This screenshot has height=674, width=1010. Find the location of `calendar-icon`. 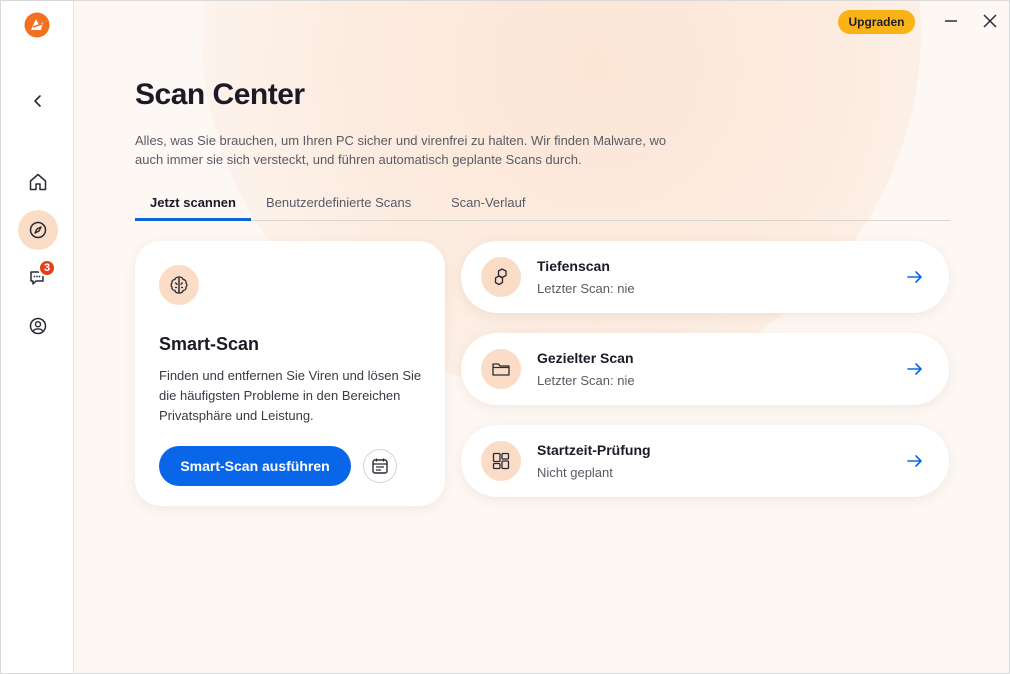

calendar-icon is located at coordinates (380, 466).